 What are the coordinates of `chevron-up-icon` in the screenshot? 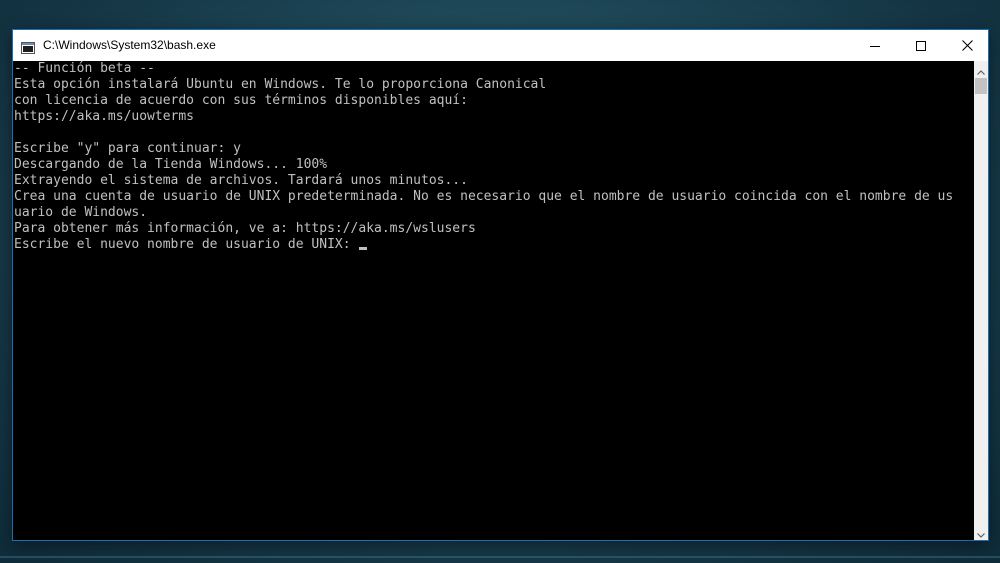 It's located at (981, 69).